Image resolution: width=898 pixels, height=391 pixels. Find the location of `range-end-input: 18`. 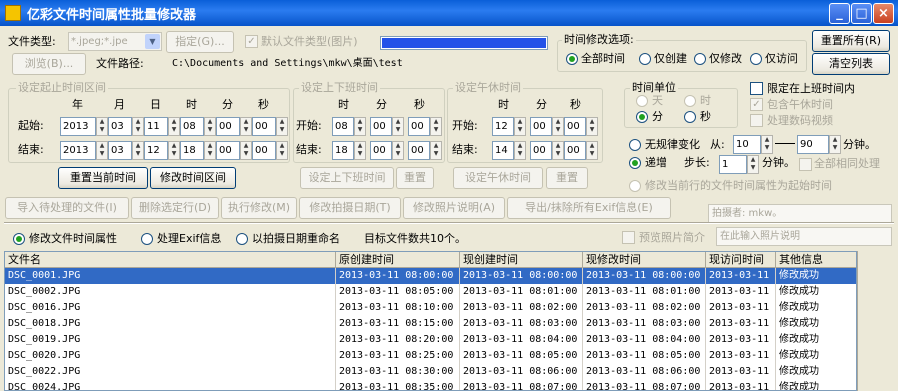

range-end-input: 18 is located at coordinates (192, 150).